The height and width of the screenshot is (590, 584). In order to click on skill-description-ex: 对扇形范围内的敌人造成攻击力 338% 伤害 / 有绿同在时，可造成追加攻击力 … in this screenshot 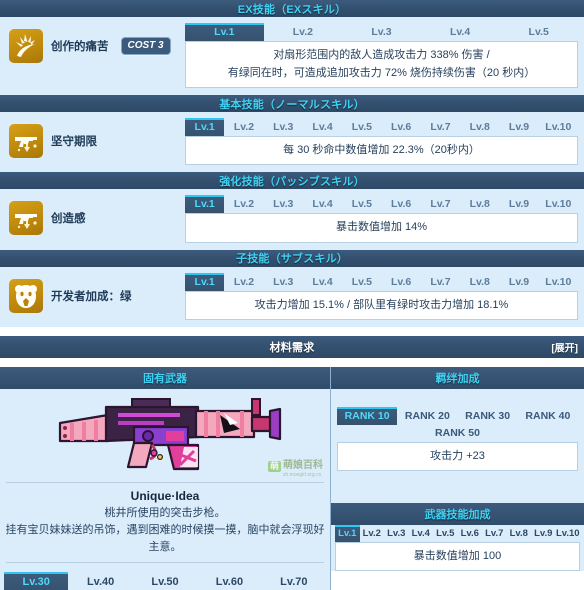, I will do `click(381, 65)`.